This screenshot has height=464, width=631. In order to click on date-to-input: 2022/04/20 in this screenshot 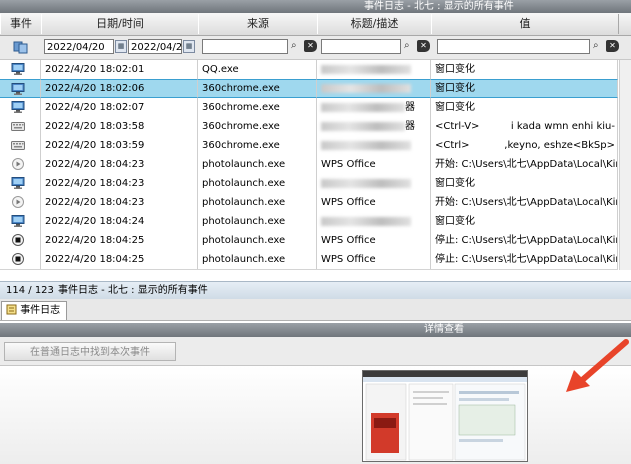, I will do `click(158, 46)`.